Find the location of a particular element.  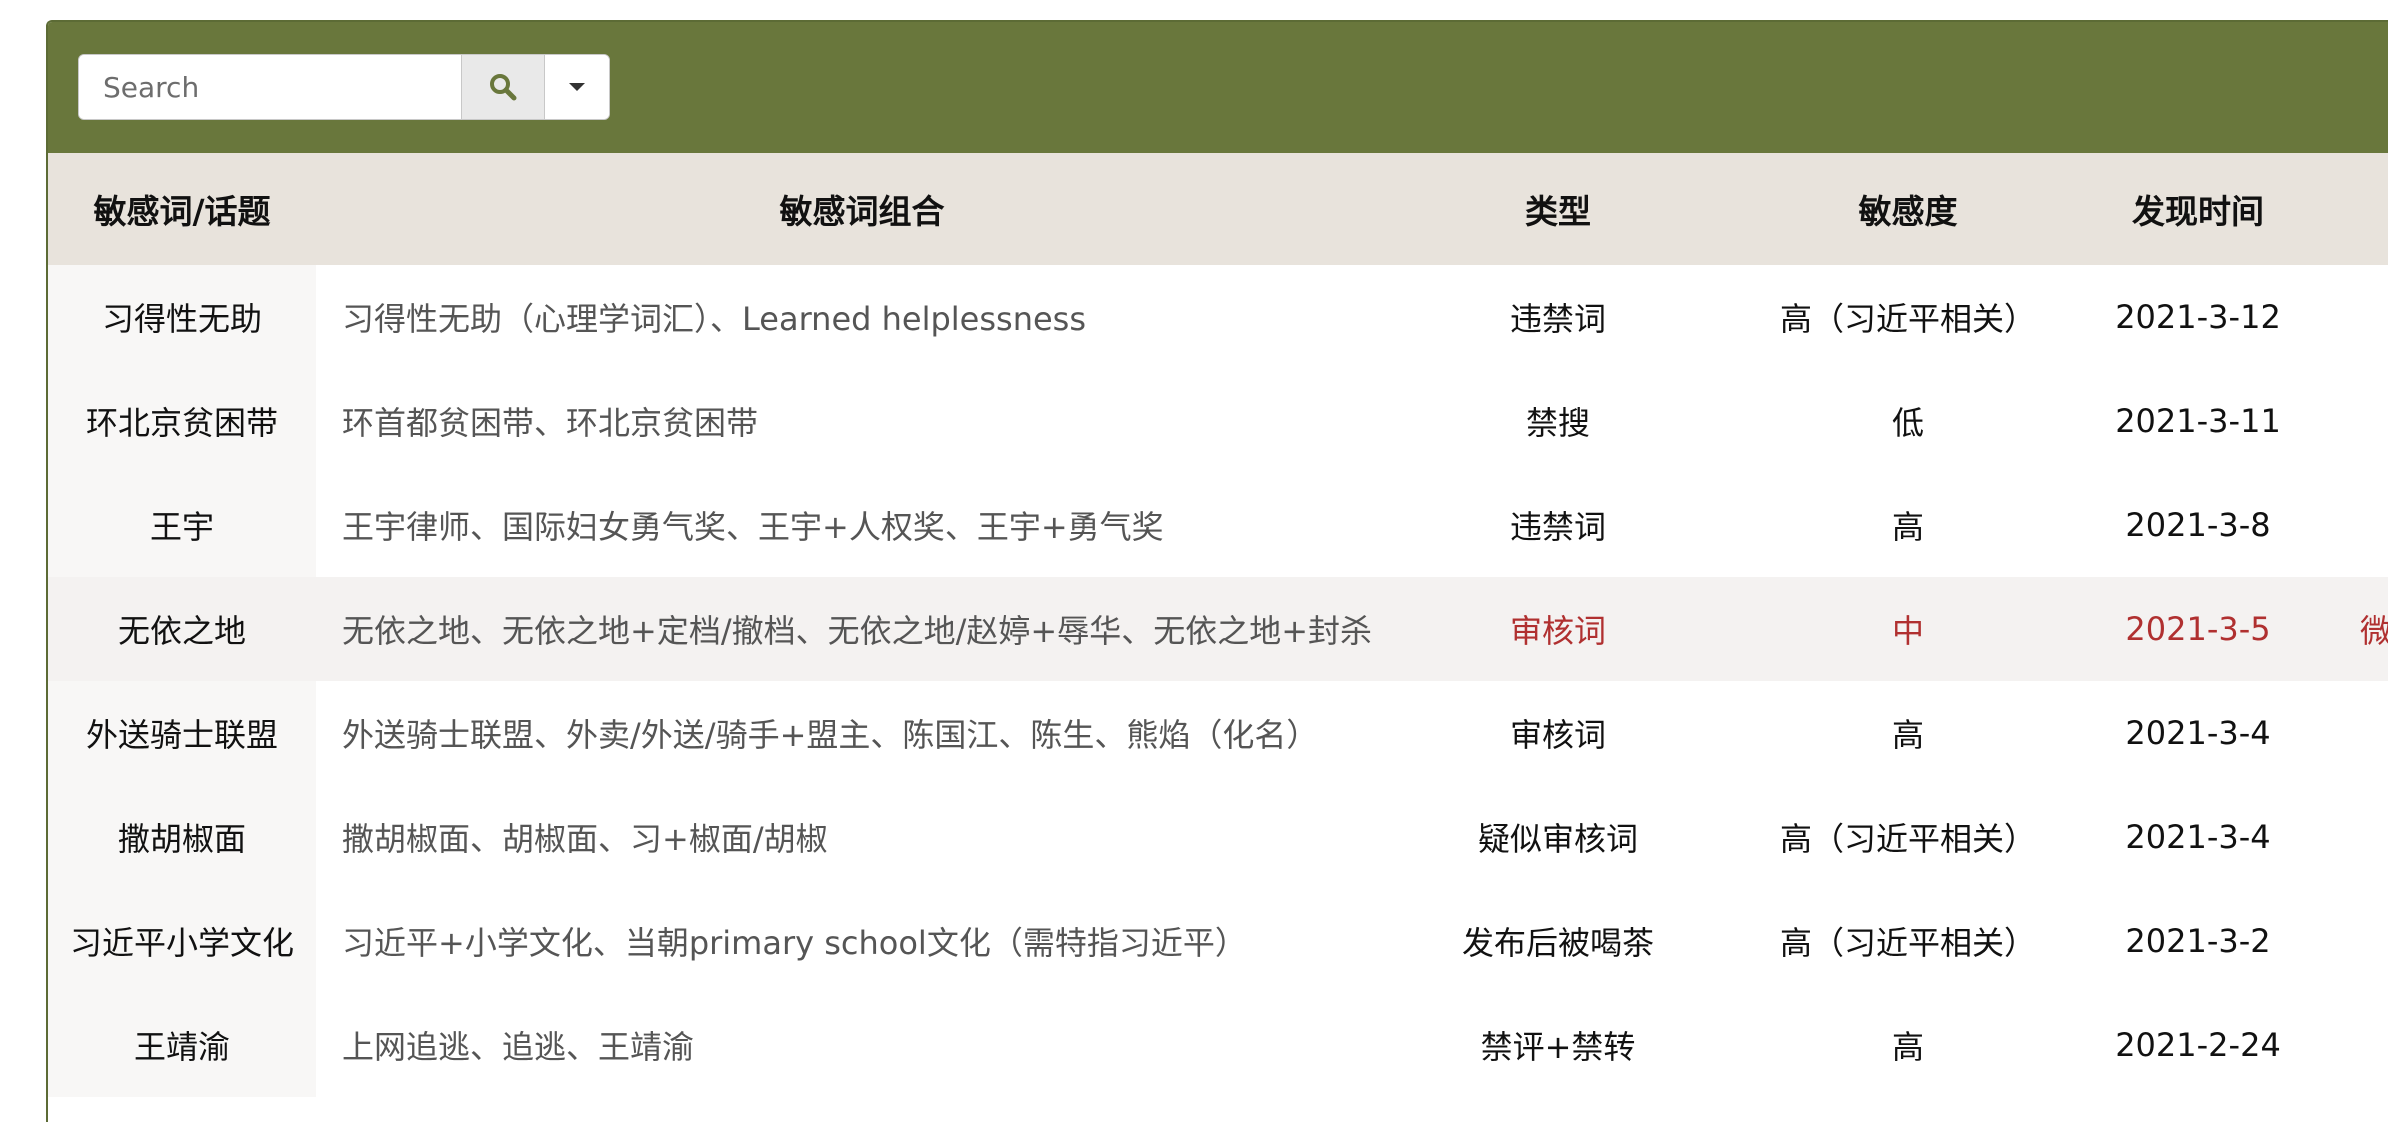

cell-extra: 微 is located at coordinates (2374, 629).